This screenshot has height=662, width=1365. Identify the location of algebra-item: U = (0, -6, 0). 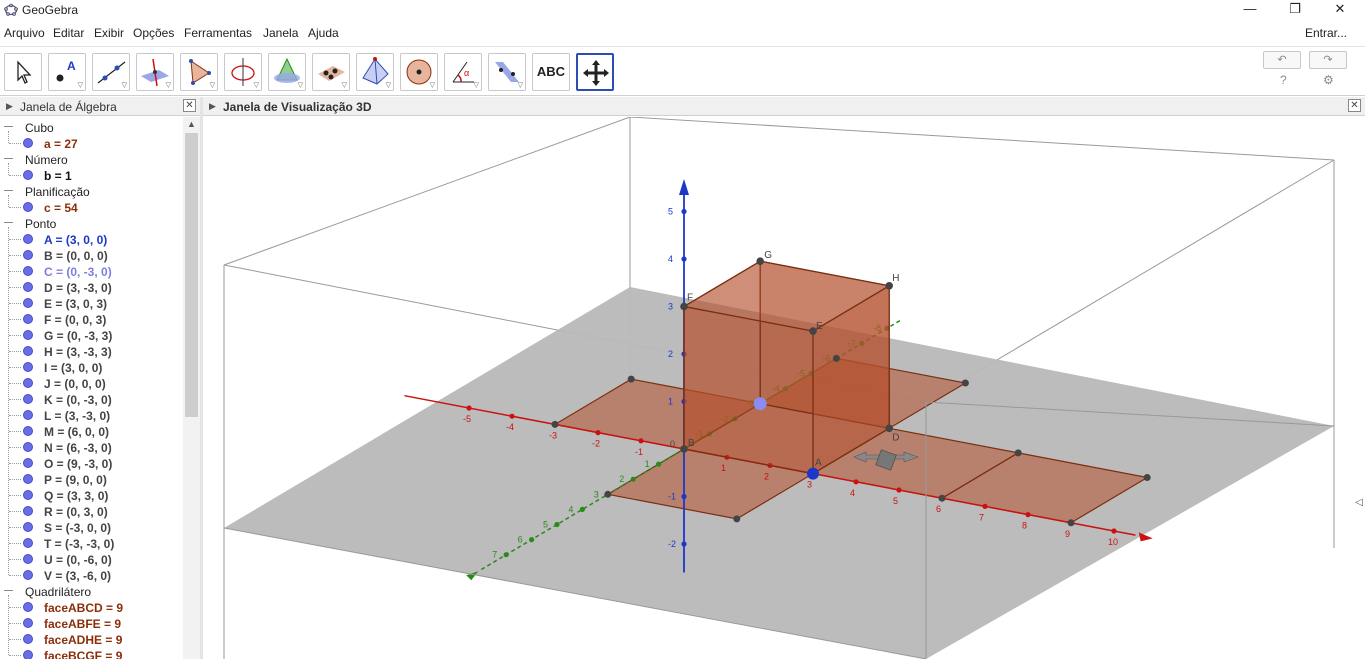
(91, 559).